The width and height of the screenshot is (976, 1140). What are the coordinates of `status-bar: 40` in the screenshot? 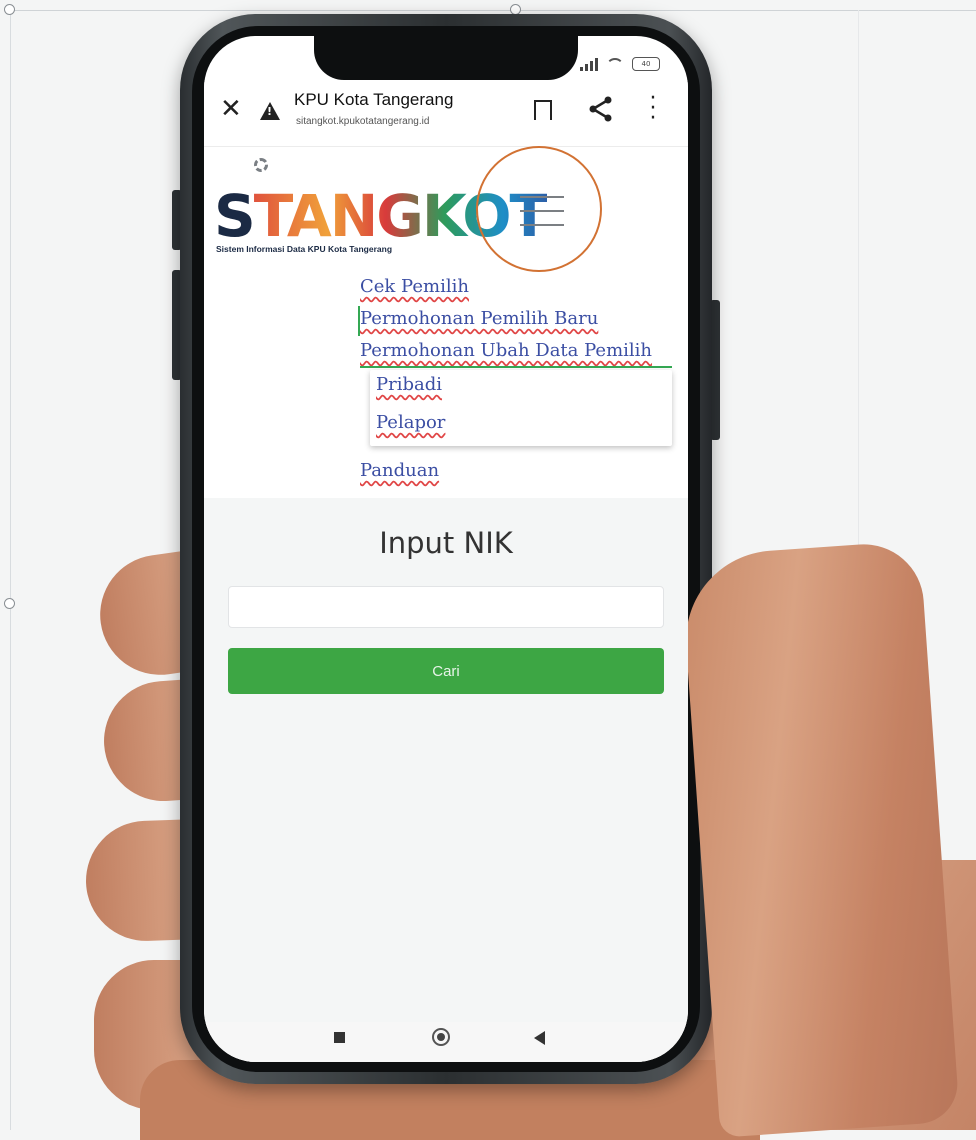 It's located at (620, 64).